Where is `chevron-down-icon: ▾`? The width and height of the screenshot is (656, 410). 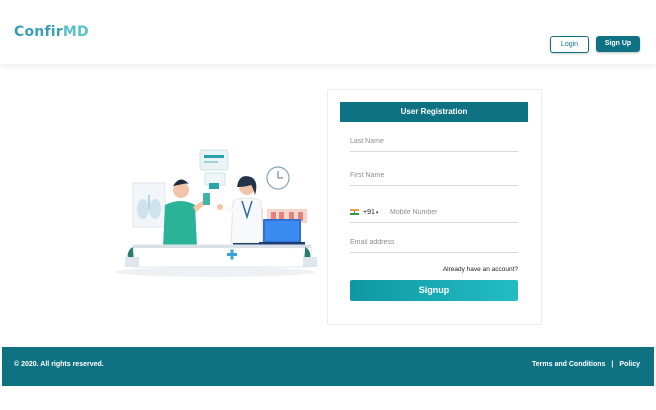
chevron-down-icon: ▾ is located at coordinates (377, 213).